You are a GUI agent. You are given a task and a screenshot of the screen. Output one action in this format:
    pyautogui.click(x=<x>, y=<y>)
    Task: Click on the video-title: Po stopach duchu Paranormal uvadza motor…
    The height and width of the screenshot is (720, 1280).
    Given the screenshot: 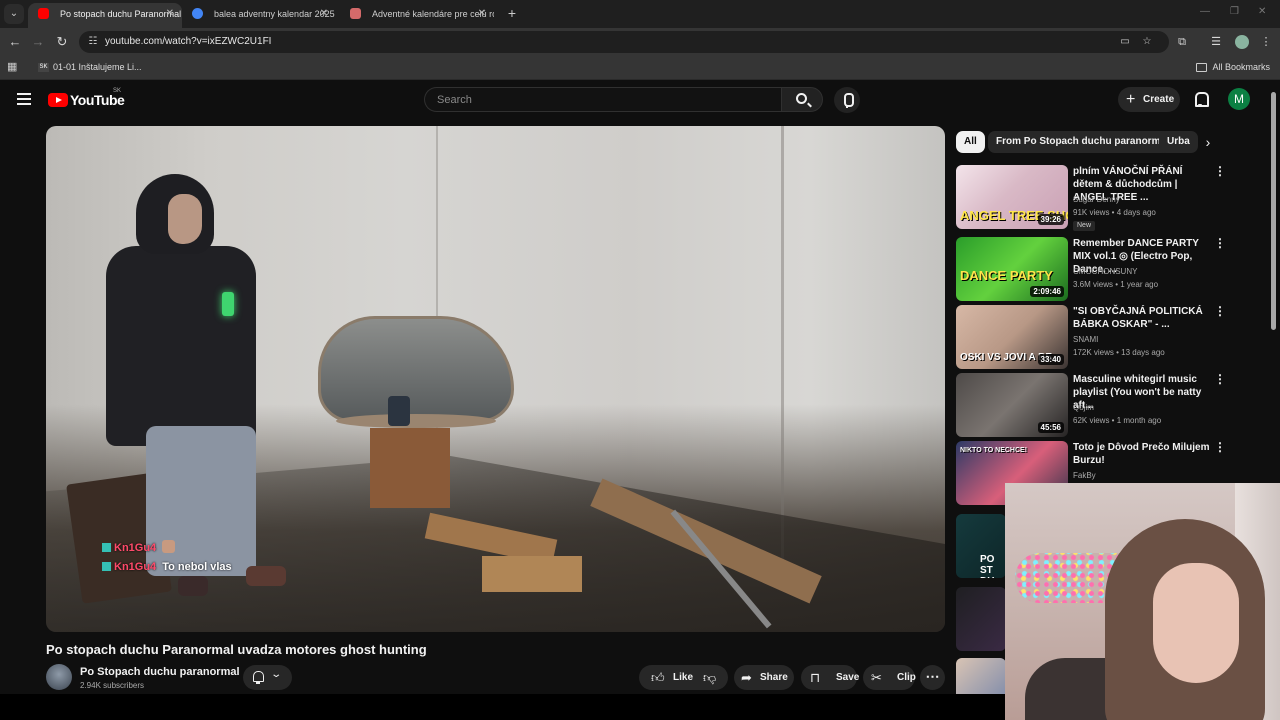 What is the action you would take?
    pyautogui.click(x=236, y=649)
    